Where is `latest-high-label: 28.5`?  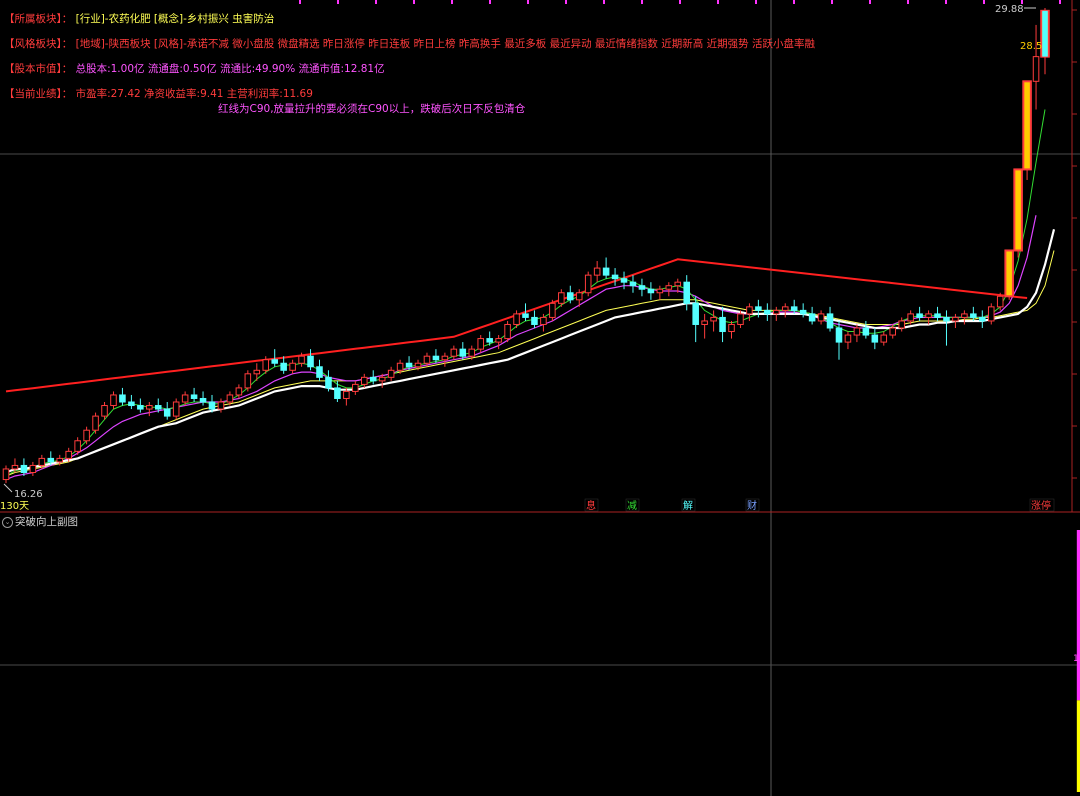 latest-high-label: 28.5 is located at coordinates (1031, 46).